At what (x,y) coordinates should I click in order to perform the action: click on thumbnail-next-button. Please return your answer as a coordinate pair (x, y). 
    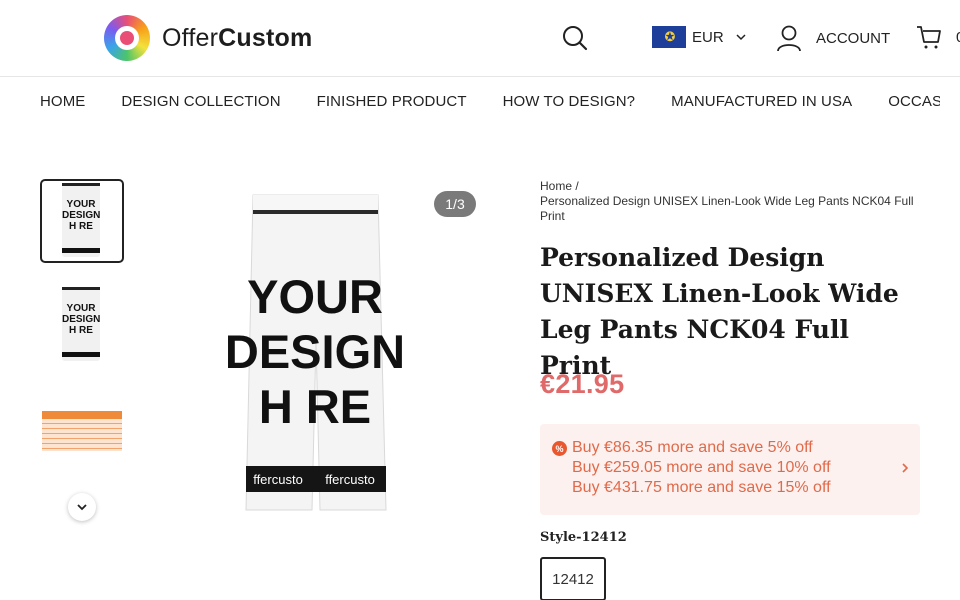
    Looking at the image, I should click on (82, 507).